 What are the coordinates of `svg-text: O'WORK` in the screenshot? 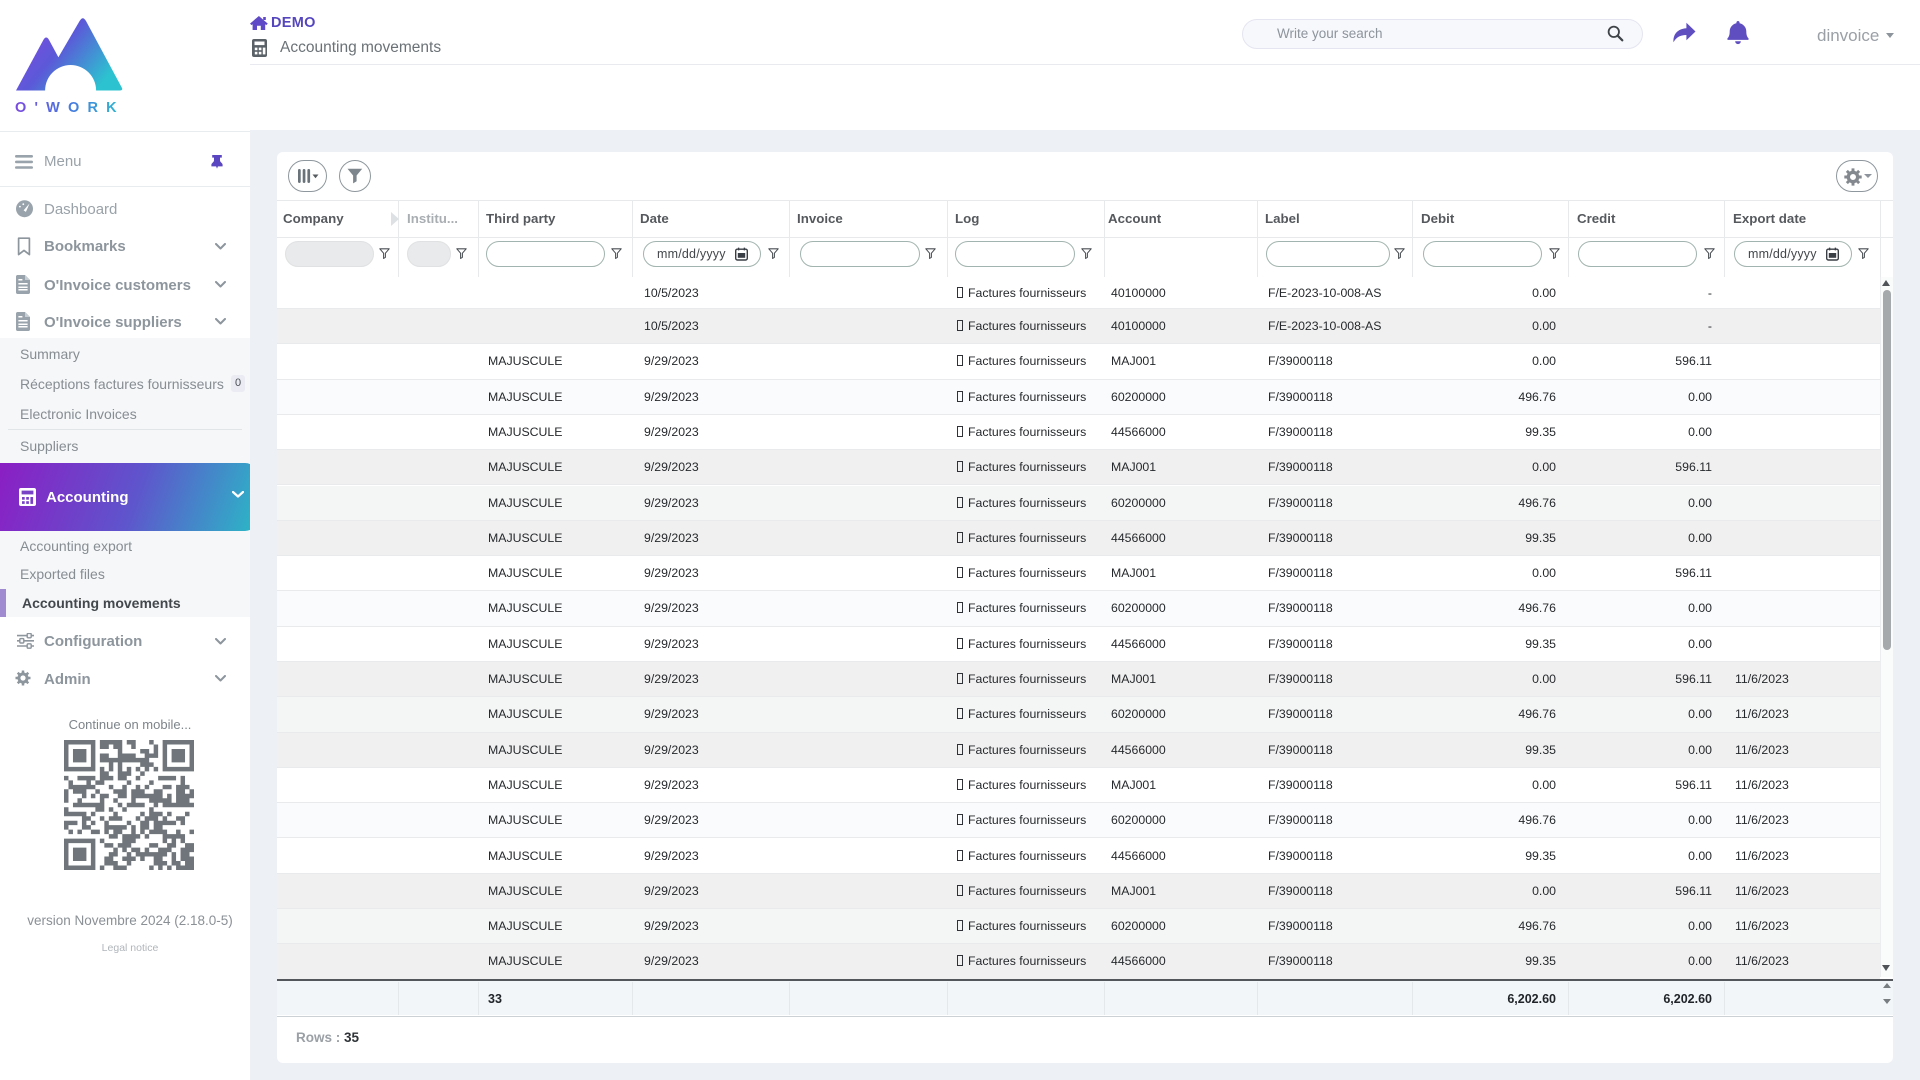 It's located at (70, 108).